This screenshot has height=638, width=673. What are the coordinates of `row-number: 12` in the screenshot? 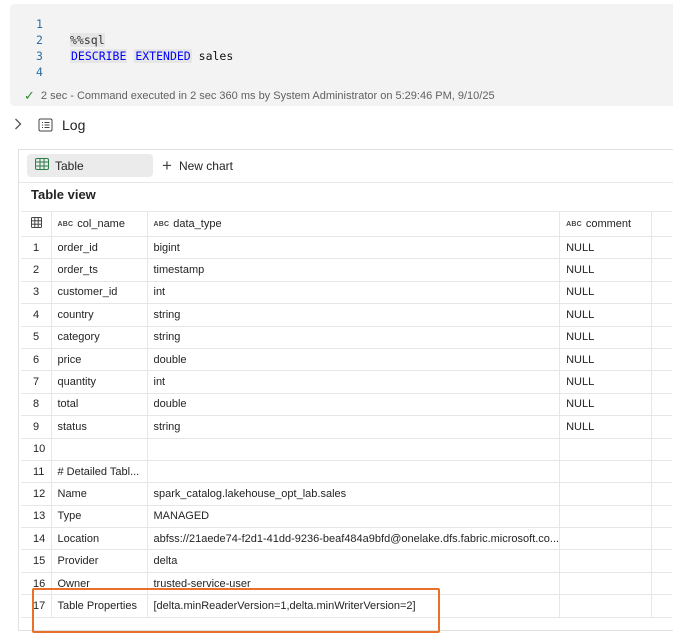 It's located at (36, 494).